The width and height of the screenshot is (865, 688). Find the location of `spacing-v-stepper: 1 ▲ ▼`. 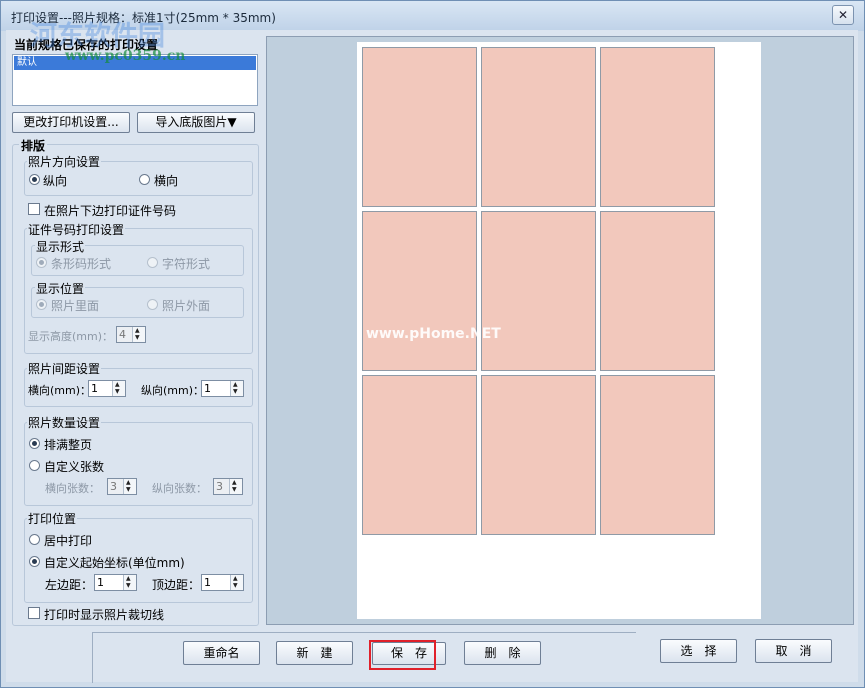

spacing-v-stepper: 1 ▲ ▼ is located at coordinates (222, 388).